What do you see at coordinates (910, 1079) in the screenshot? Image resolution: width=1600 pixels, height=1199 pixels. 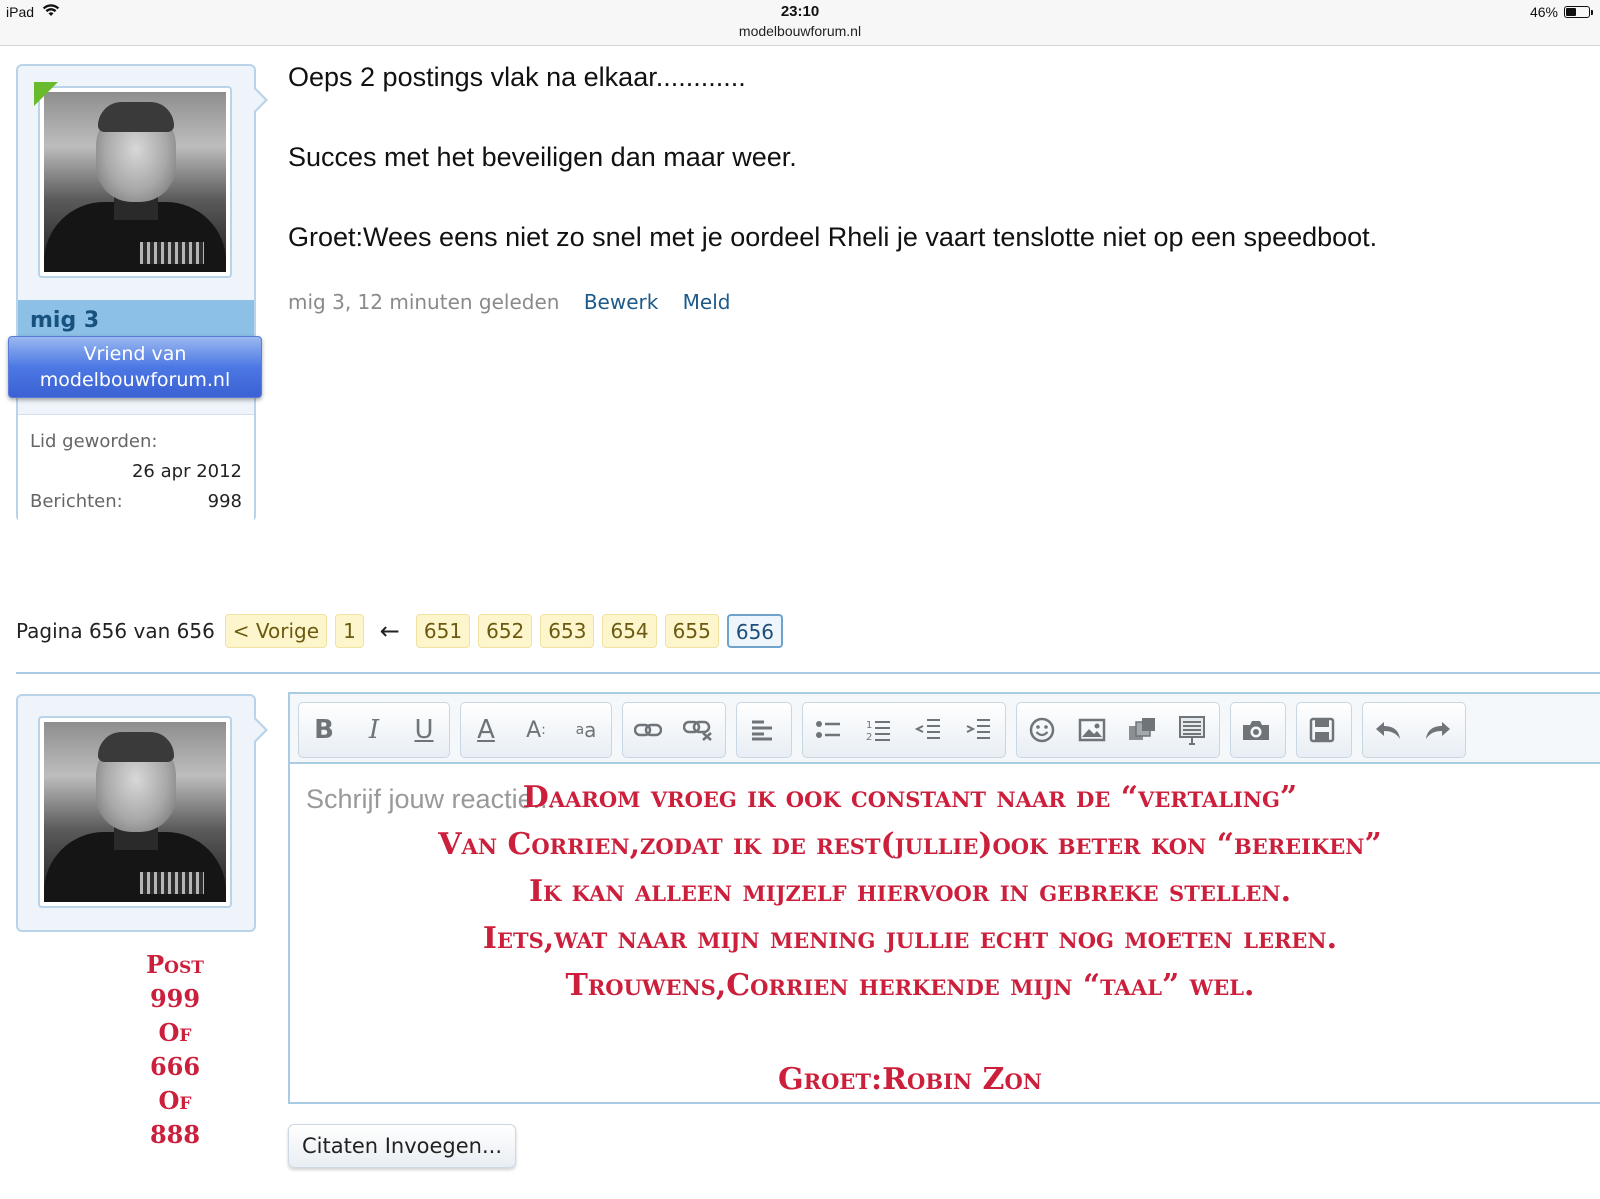 I see `overlay-line: Groet:Robin Zon` at bounding box center [910, 1079].